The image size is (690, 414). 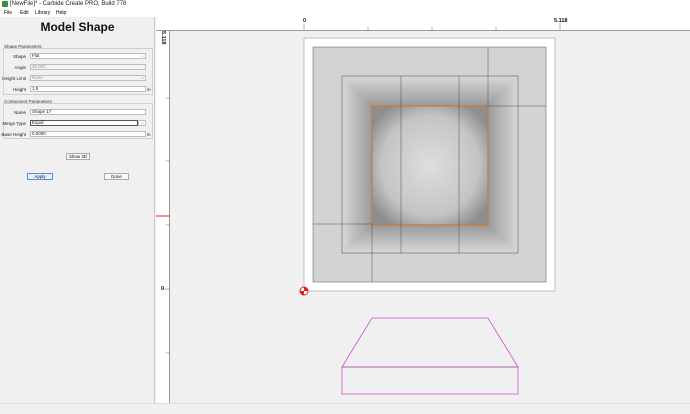 I want to click on base-height-field: 0.0000, so click(x=88, y=134).